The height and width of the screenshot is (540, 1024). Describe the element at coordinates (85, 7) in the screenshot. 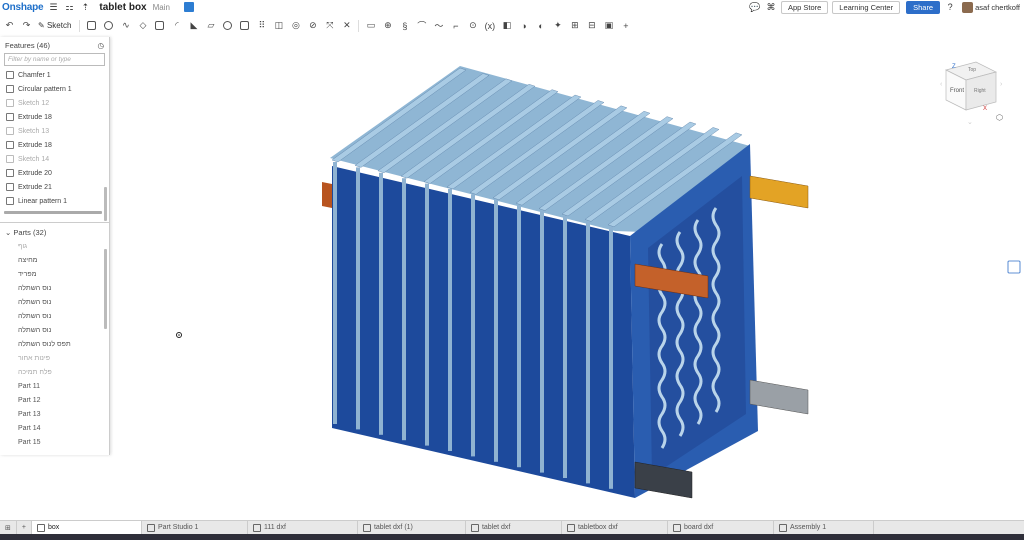

I see `version-graph-icon: ⇡` at that location.